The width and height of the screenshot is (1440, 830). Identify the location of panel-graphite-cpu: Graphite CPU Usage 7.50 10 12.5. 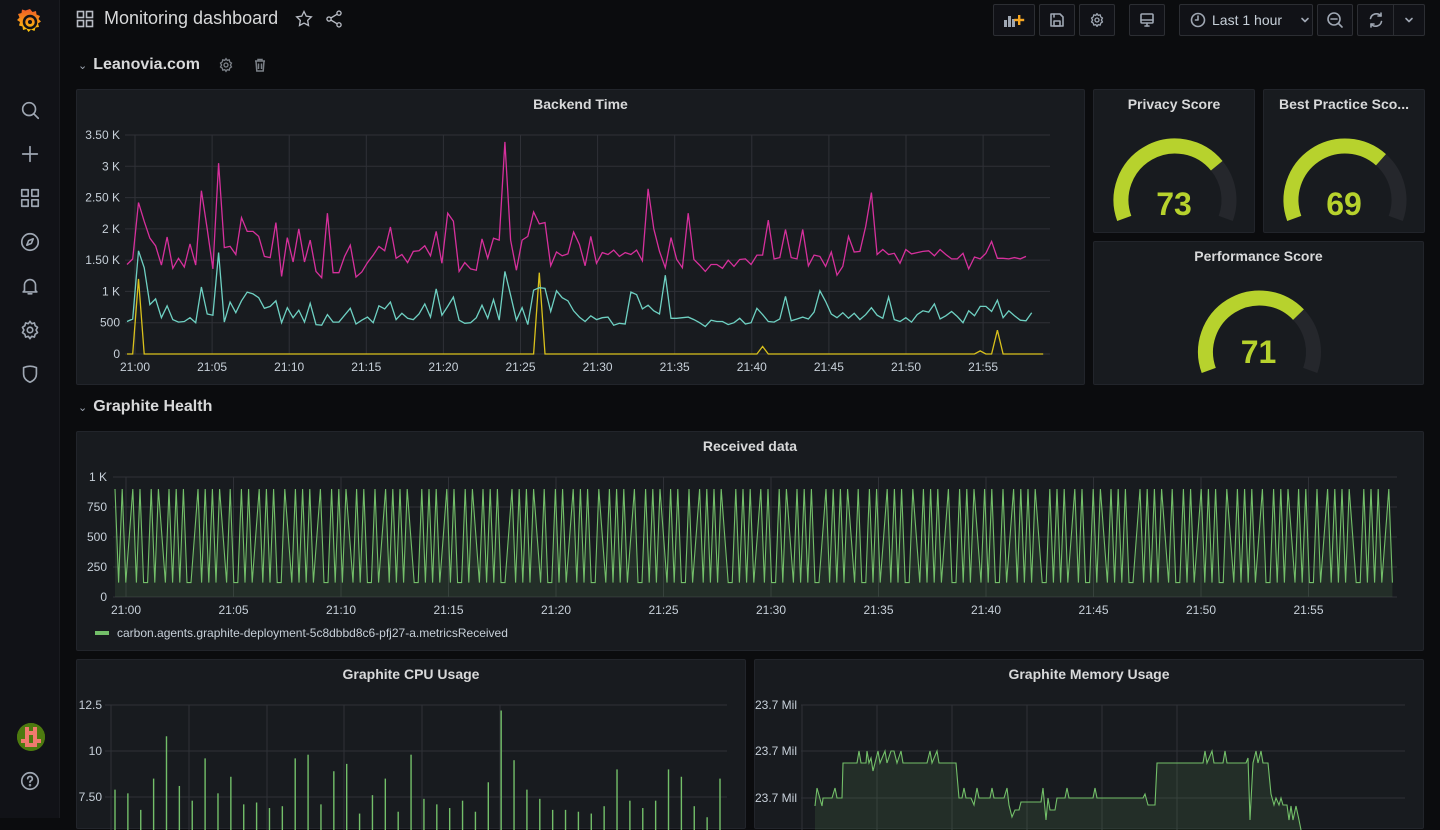
(411, 744).